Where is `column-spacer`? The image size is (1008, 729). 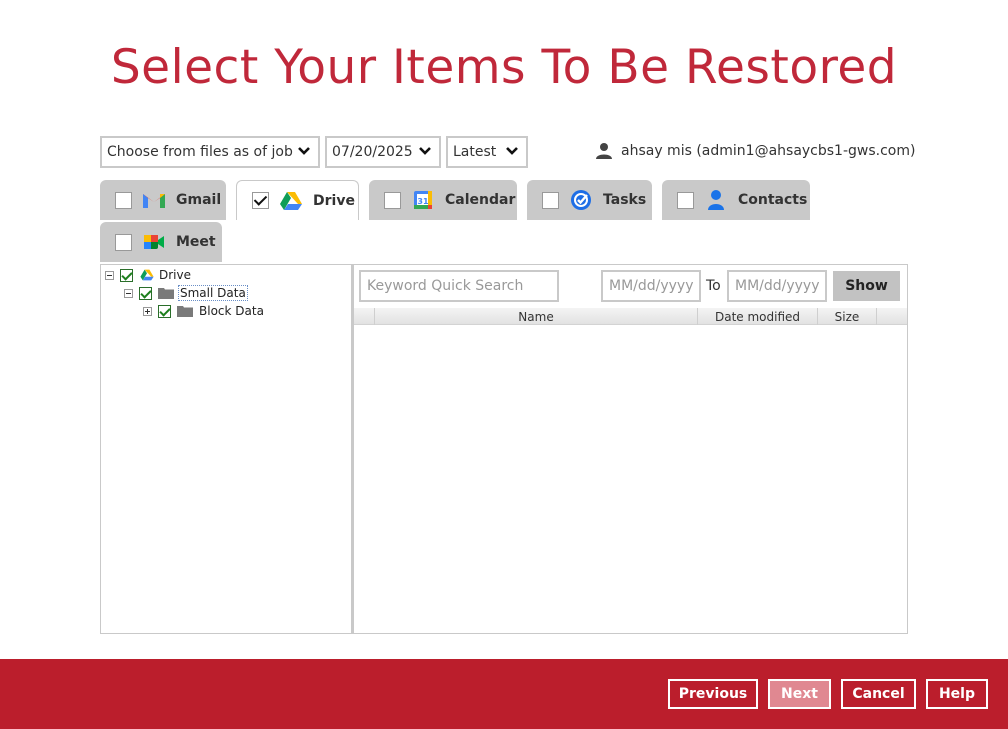 column-spacer is located at coordinates (364, 316).